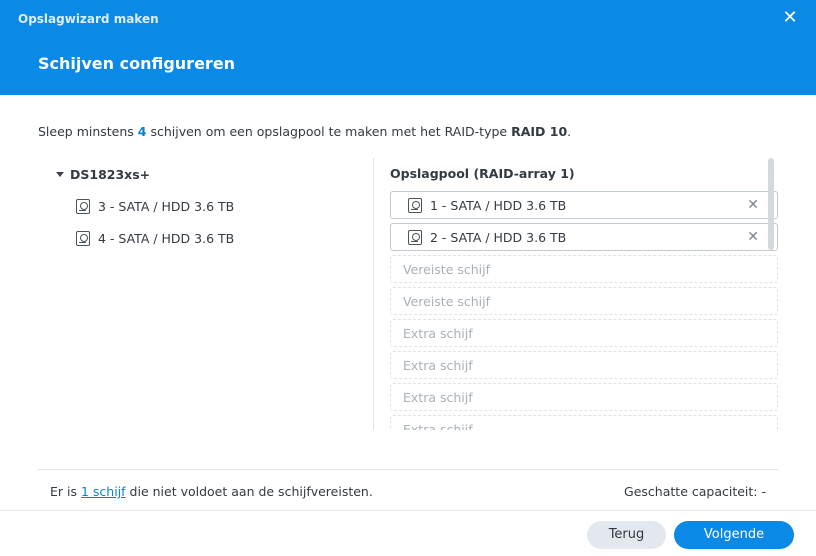  What do you see at coordinates (60, 174) in the screenshot?
I see `caret-down-icon` at bounding box center [60, 174].